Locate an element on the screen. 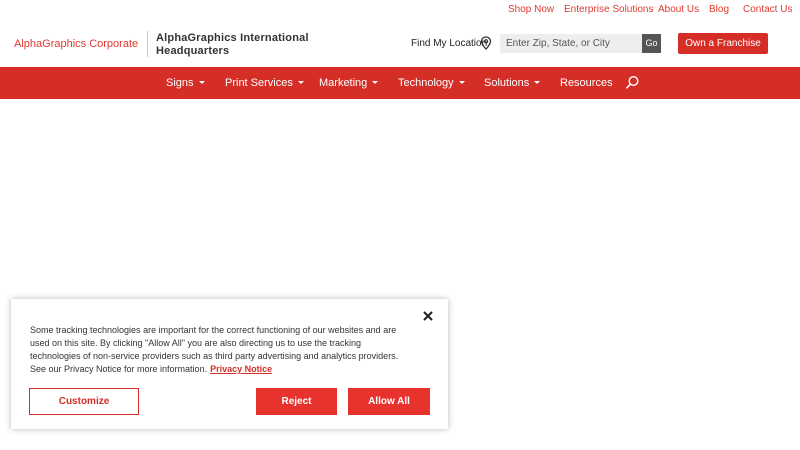 This screenshot has width=800, height=450. location-name: AlphaGraphics International Headquarters is located at coordinates (232, 44).